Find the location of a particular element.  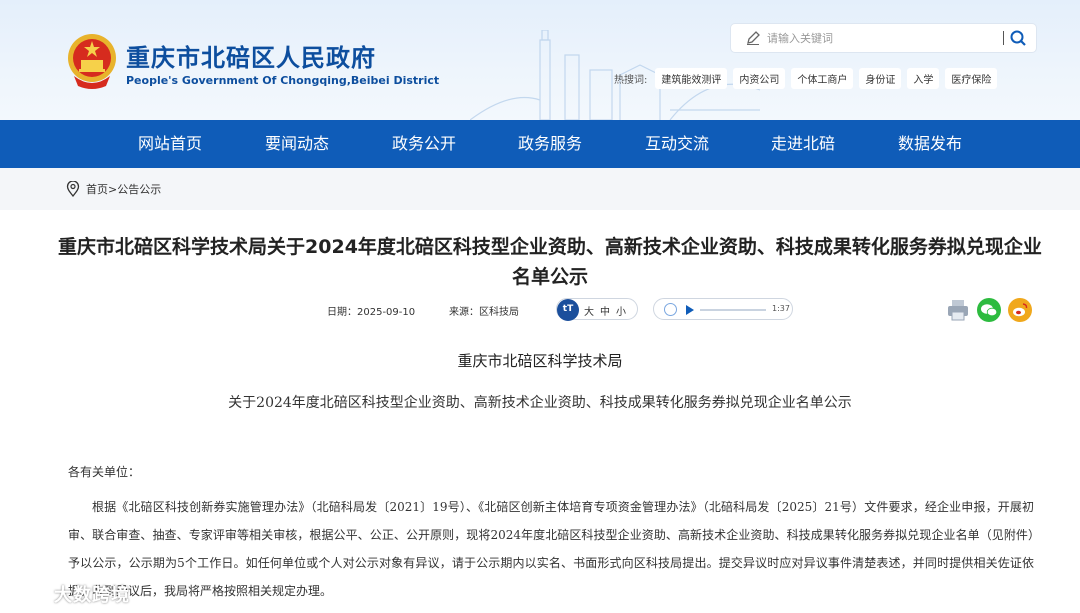

nav-item-home: 网站首页 is located at coordinates (170, 144).